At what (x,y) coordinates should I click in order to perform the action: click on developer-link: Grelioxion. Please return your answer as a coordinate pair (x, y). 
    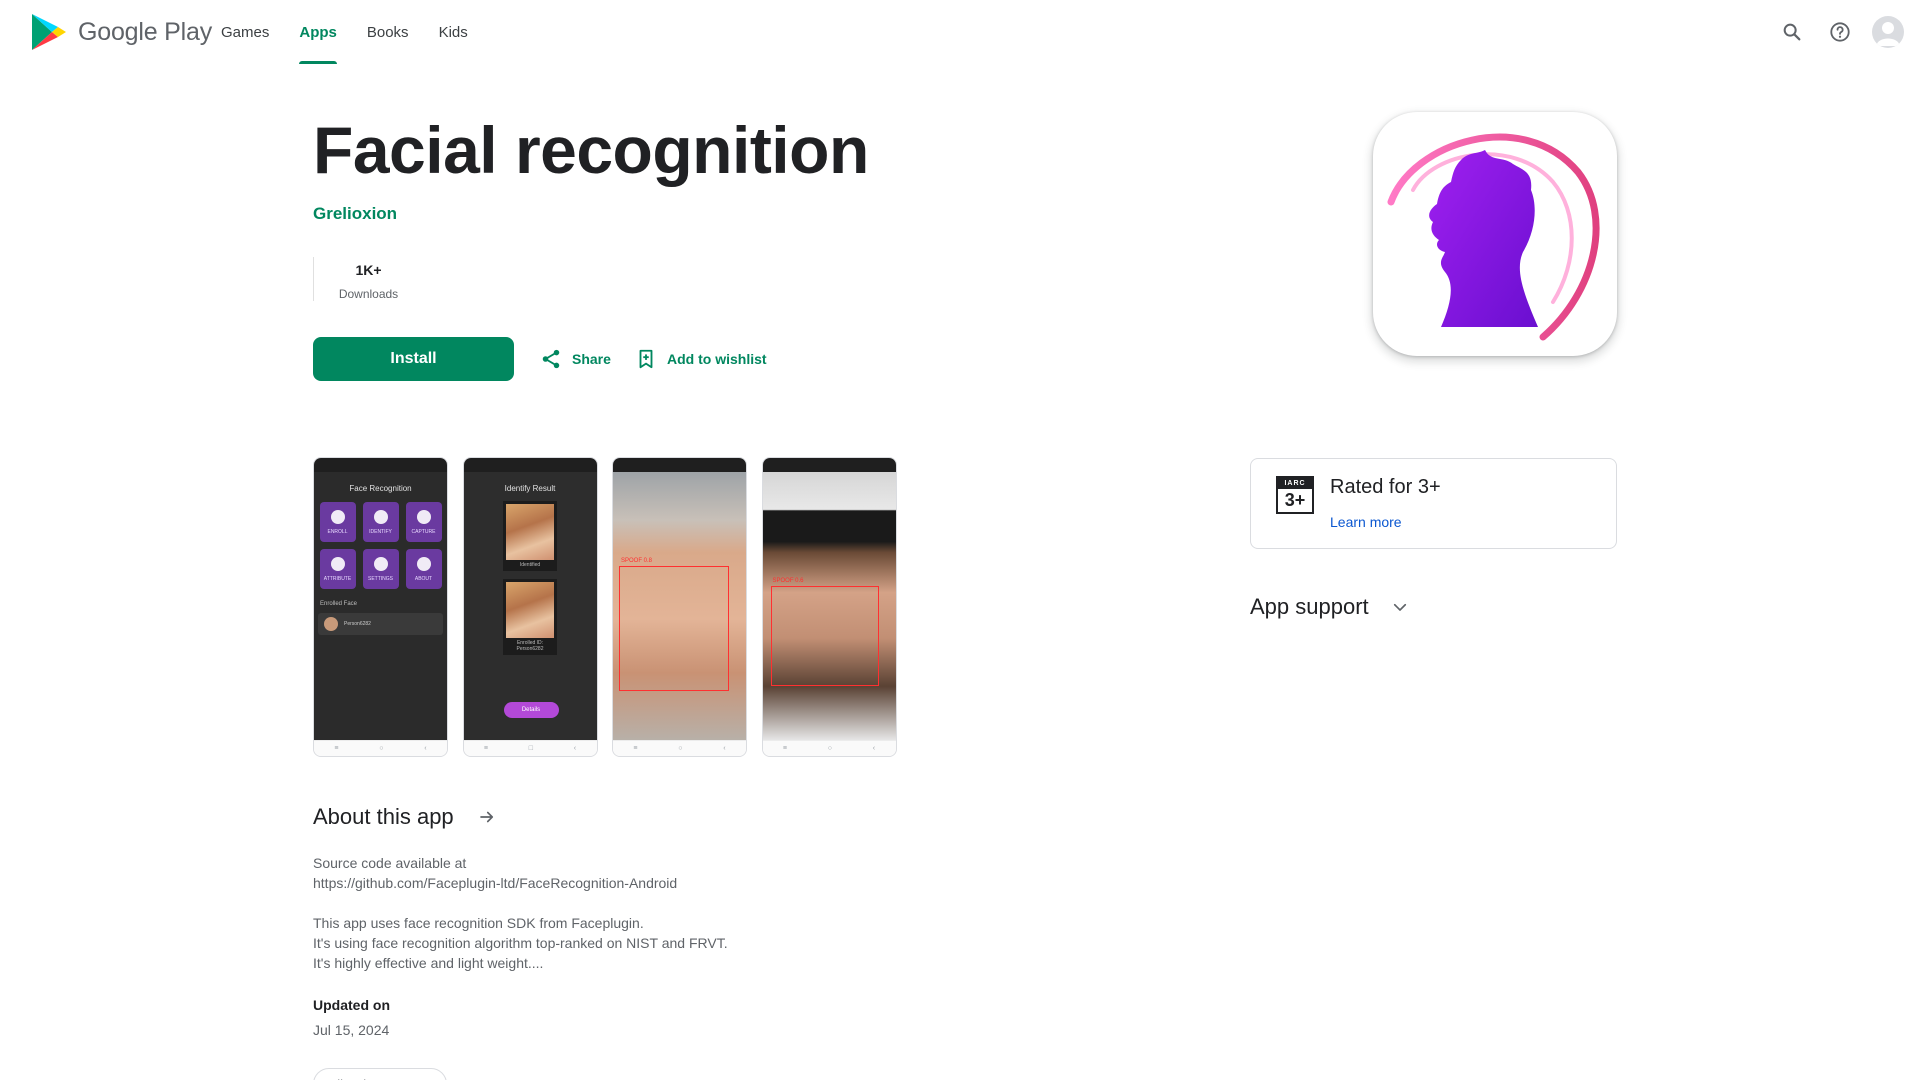
    Looking at the image, I should click on (355, 214).